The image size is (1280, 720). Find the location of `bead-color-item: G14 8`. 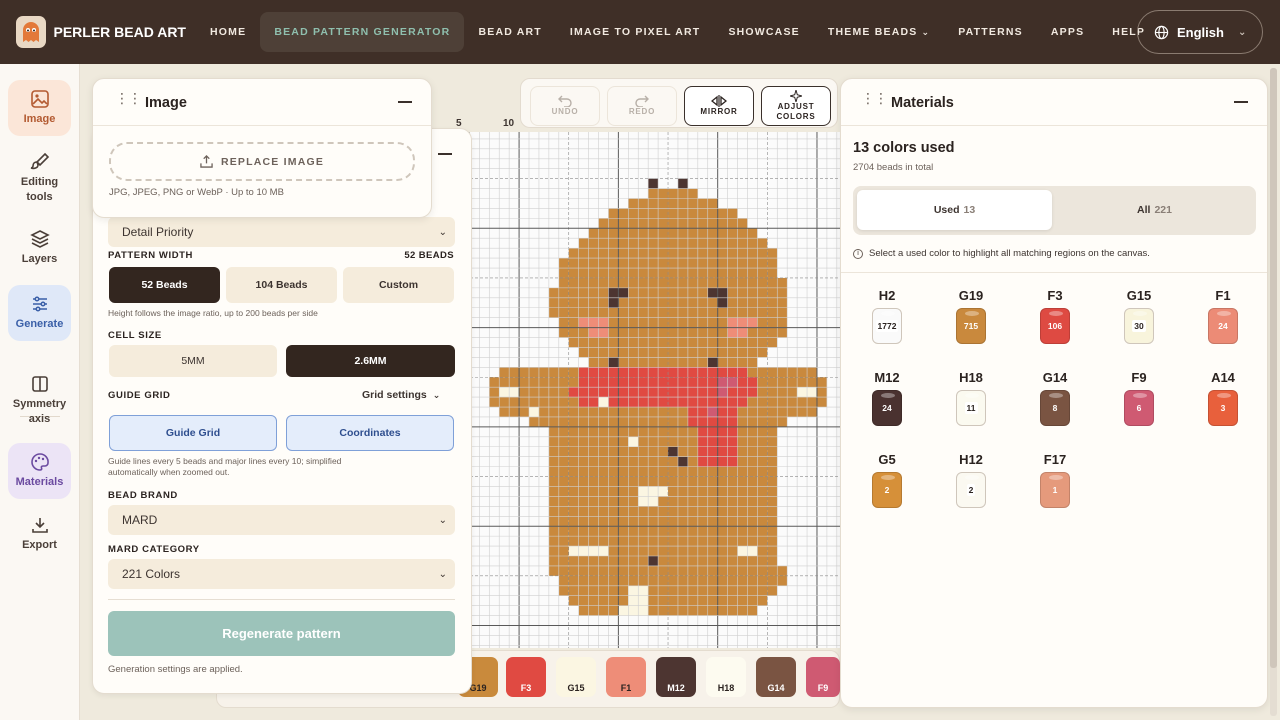

bead-color-item: G14 8 is located at coordinates (1055, 398).